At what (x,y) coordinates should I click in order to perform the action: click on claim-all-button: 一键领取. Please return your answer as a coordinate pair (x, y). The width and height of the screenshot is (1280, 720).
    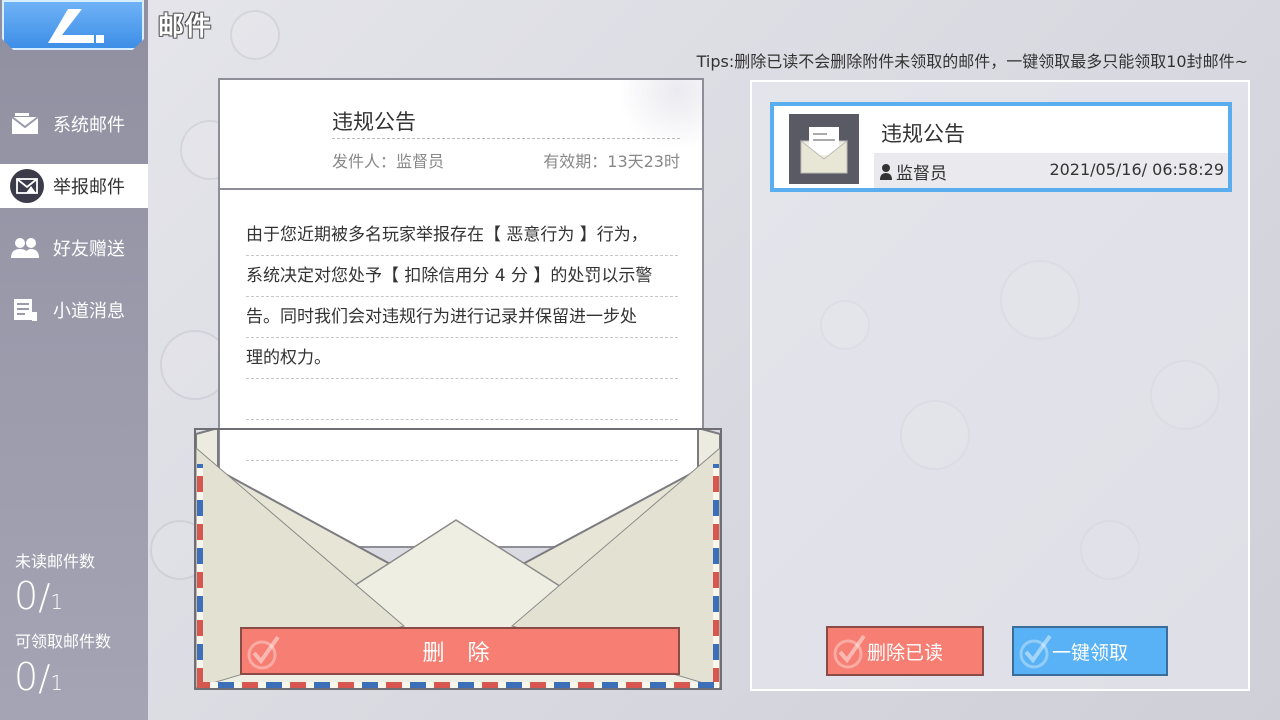
    Looking at the image, I should click on (1090, 651).